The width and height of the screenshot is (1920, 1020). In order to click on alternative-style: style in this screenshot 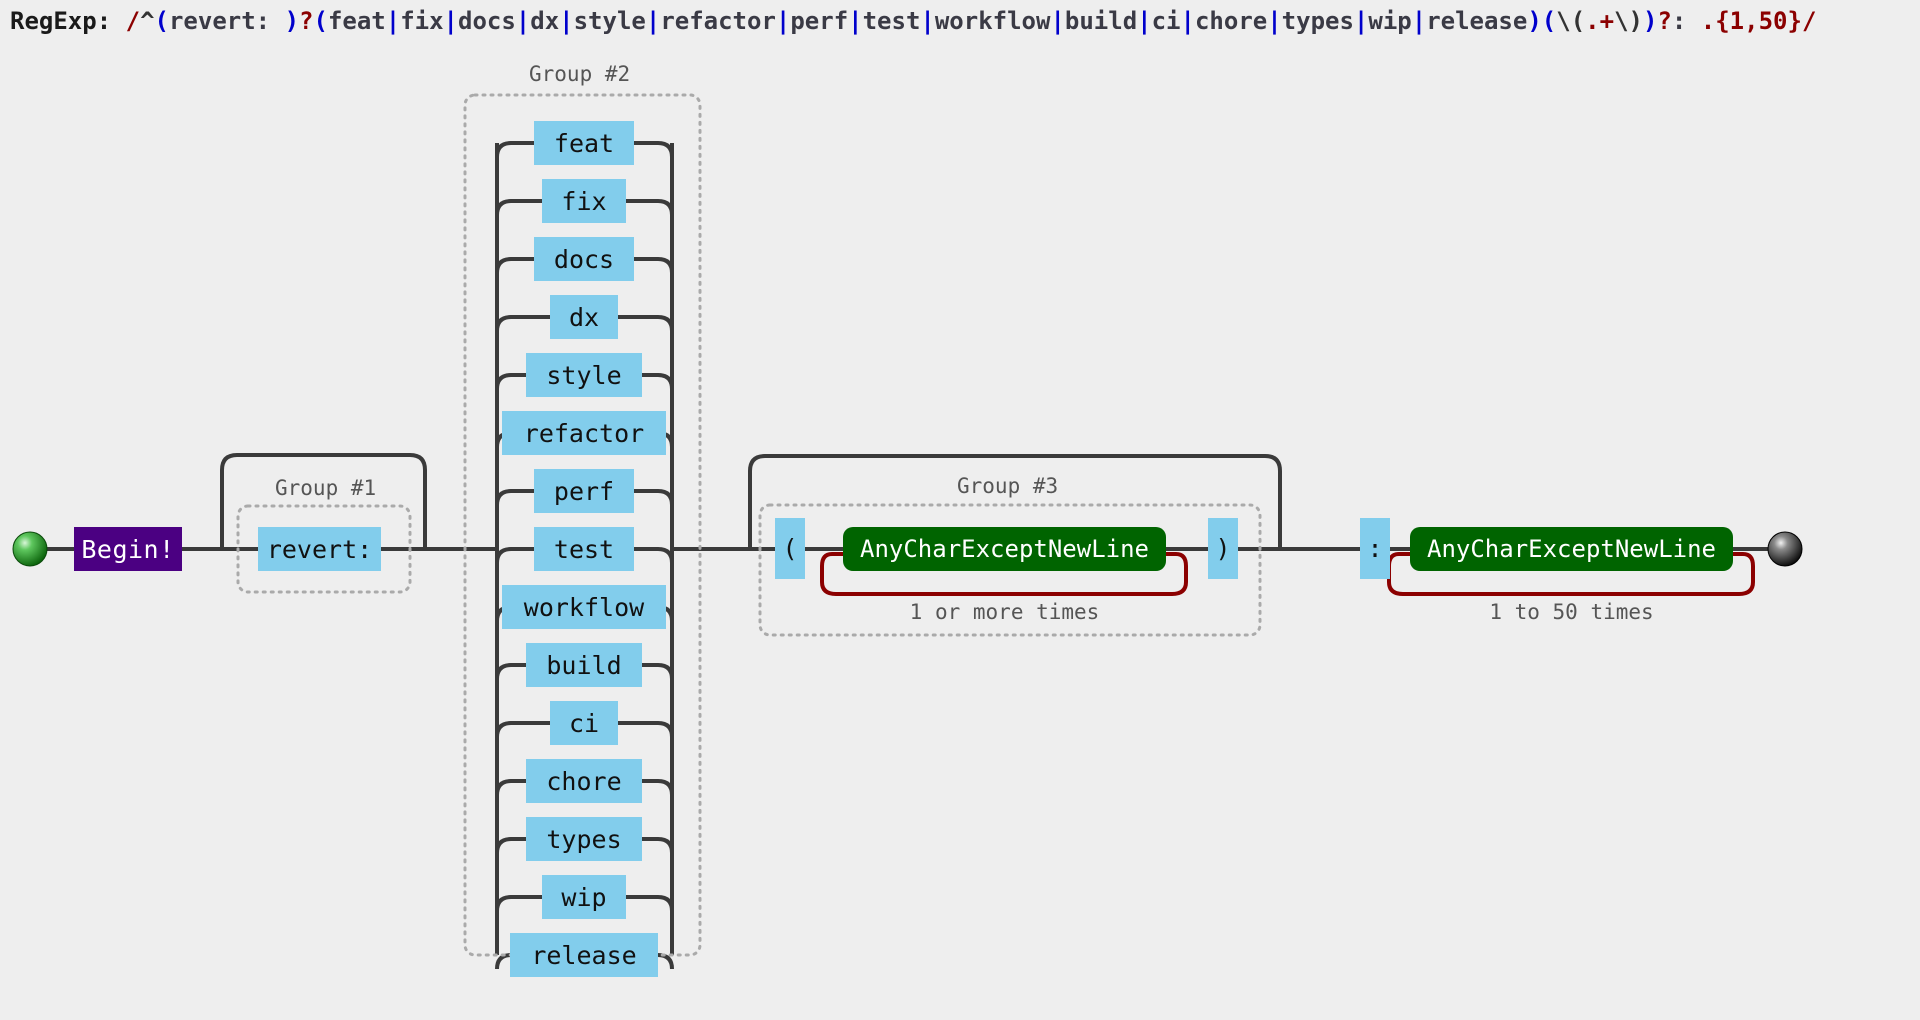, I will do `click(584, 375)`.